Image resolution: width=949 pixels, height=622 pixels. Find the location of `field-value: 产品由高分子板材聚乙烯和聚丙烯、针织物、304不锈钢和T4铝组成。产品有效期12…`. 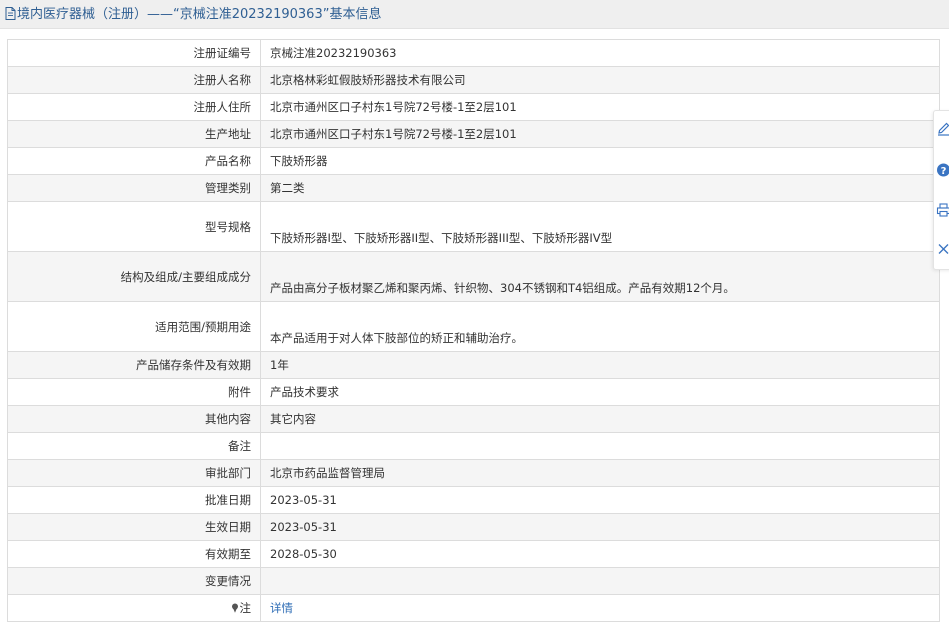

field-value: 产品由高分子板材聚乙烯和聚丙烯、针织物、304不锈钢和T4铝组成。产品有效期12… is located at coordinates (600, 277).